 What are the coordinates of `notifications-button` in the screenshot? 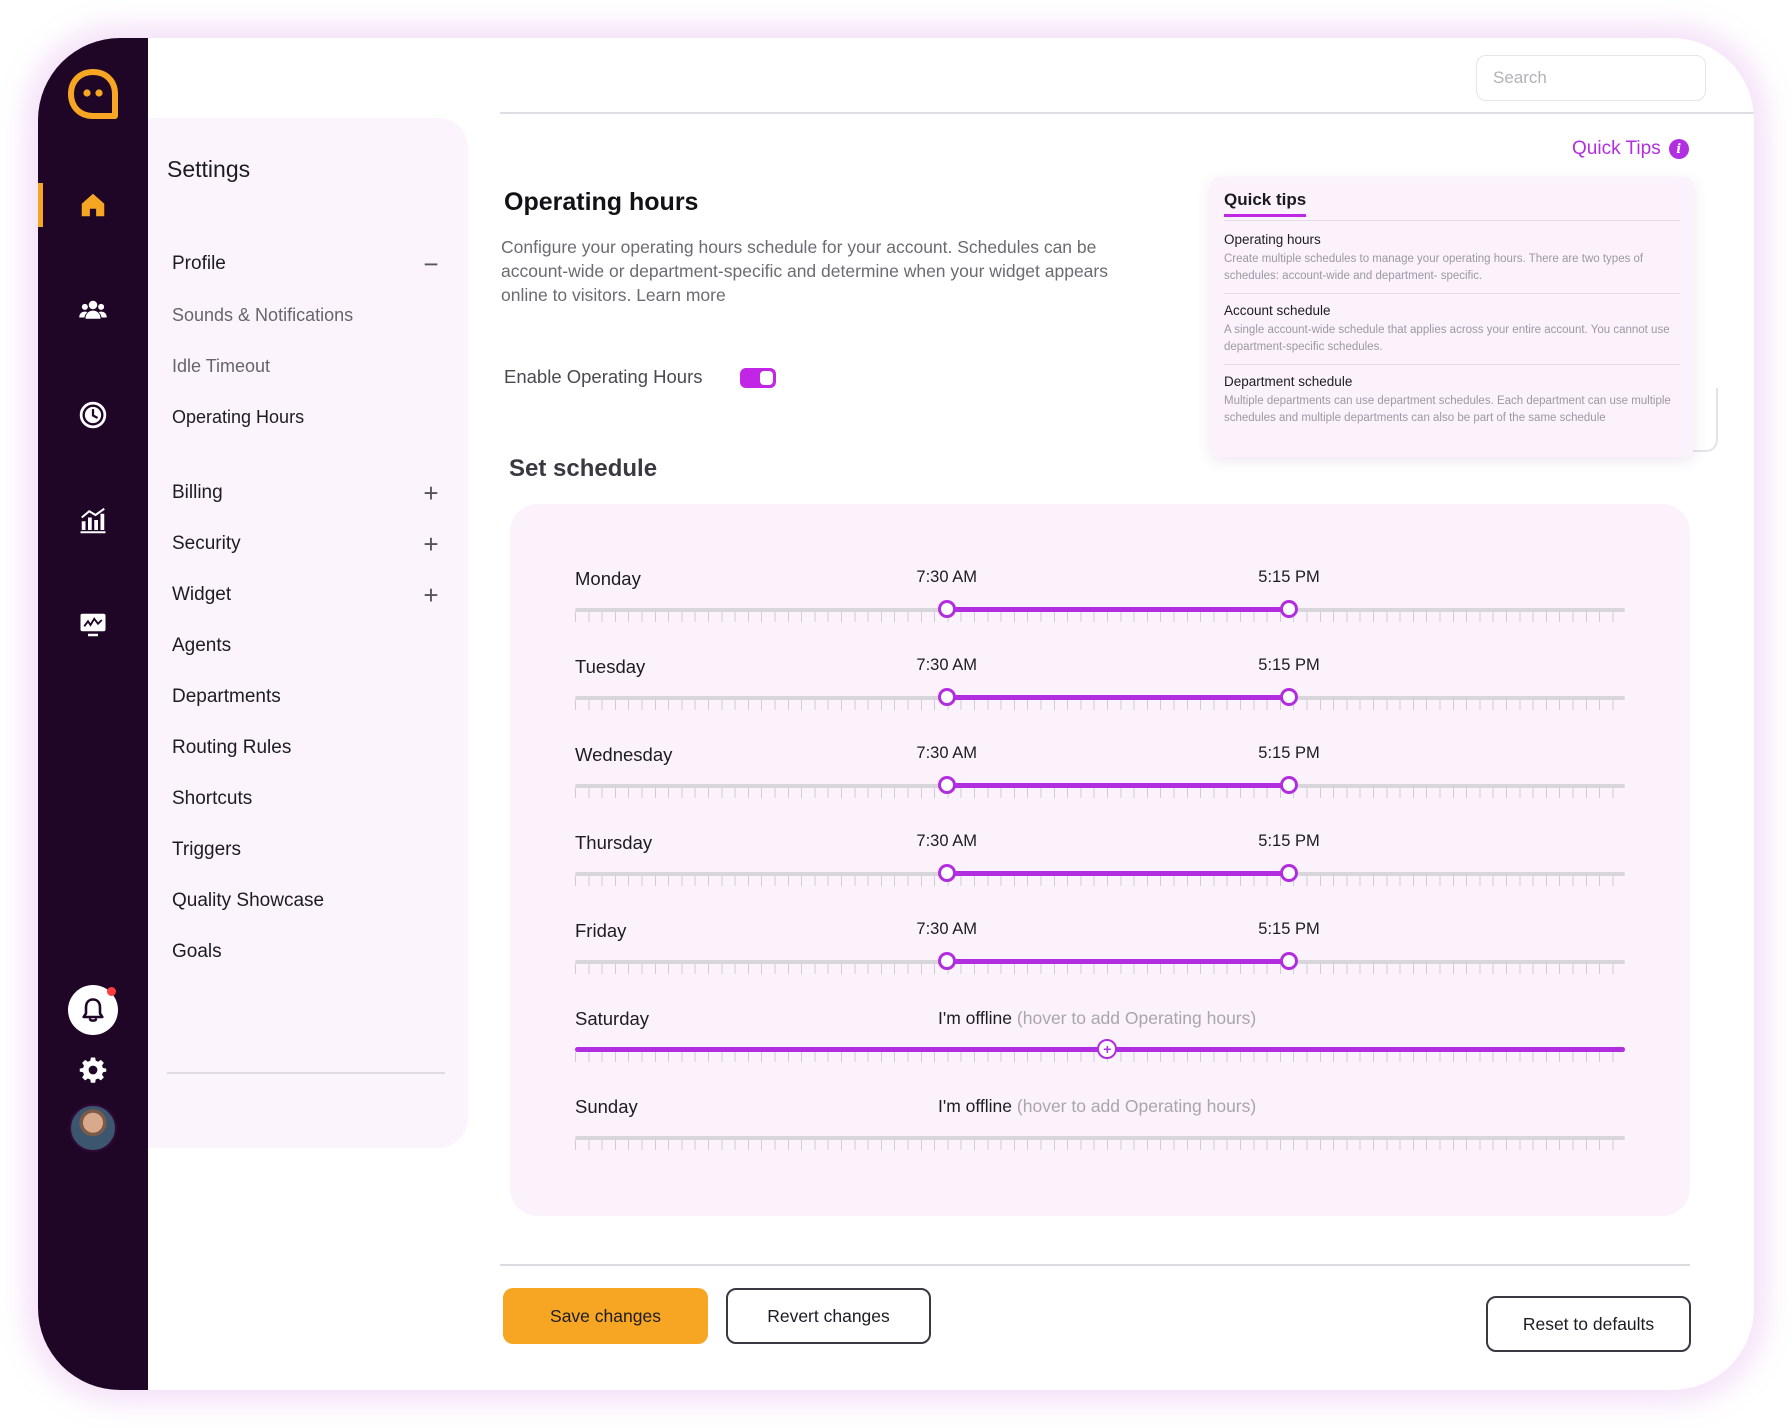 It's located at (93, 1010).